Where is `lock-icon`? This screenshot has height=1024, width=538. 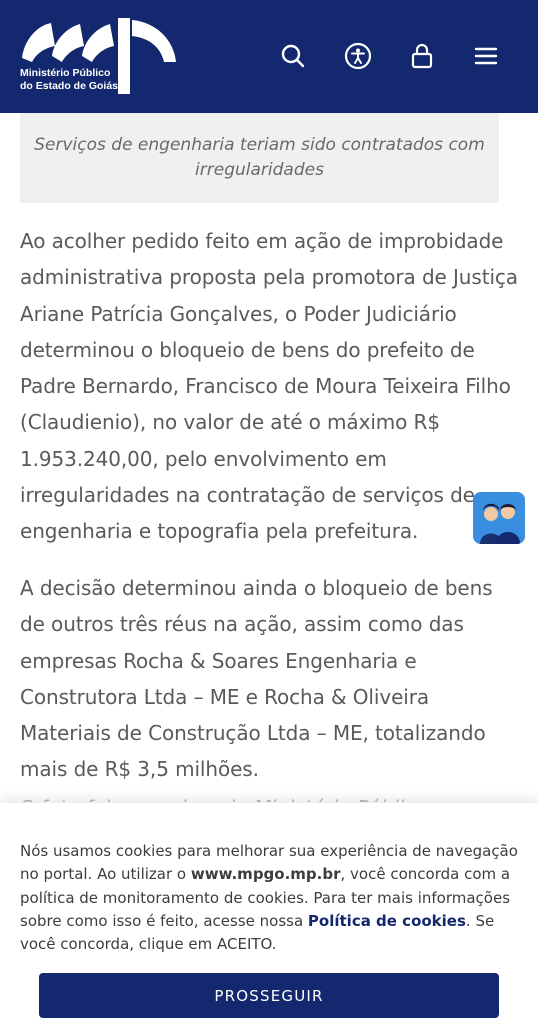
lock-icon is located at coordinates (422, 56).